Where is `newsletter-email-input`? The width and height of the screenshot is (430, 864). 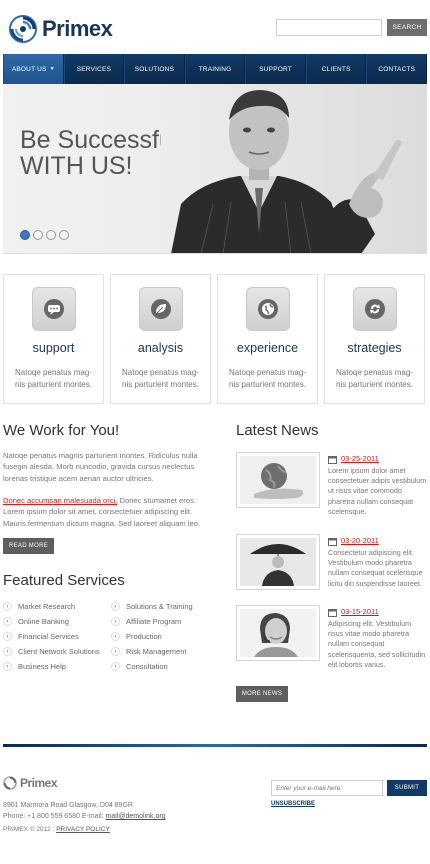 newsletter-email-input is located at coordinates (327, 788).